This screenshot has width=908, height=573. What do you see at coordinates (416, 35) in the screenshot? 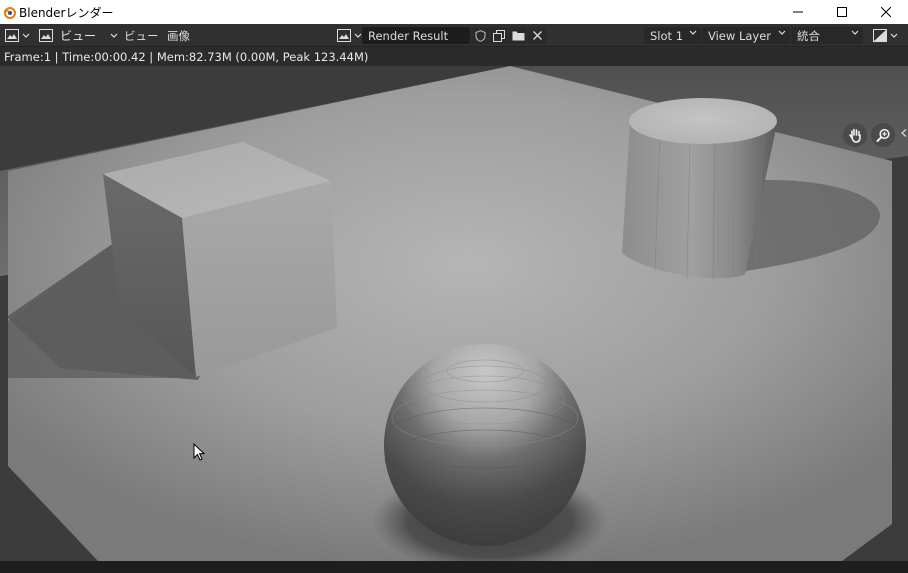
I see `image-name-field: Render Result` at bounding box center [416, 35].